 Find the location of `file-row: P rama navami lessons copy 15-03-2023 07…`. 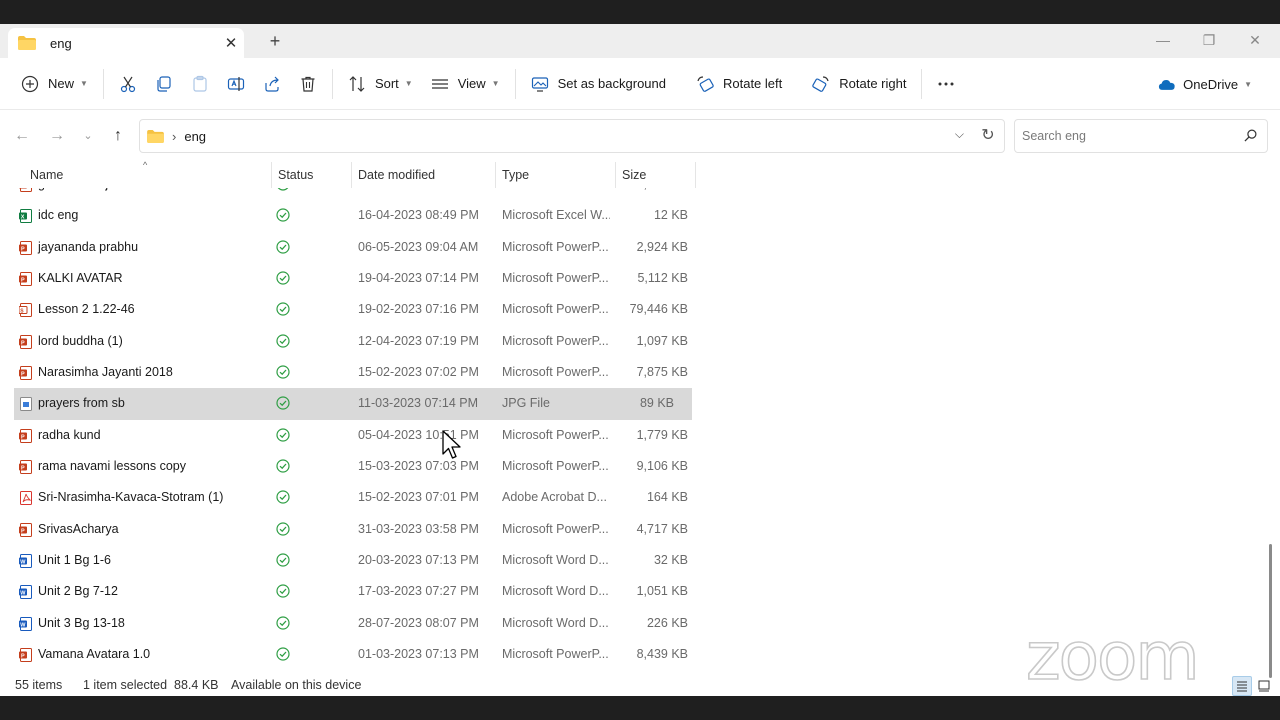

file-row: P rama navami lessons copy 15-03-2023 07… is located at coordinates (346, 466).